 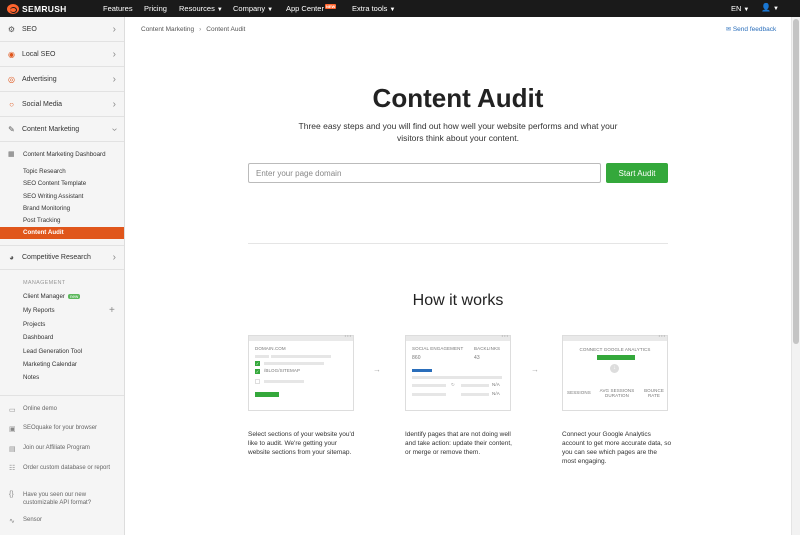 What do you see at coordinates (11, 104) in the screenshot?
I see `social-icon: ○` at bounding box center [11, 104].